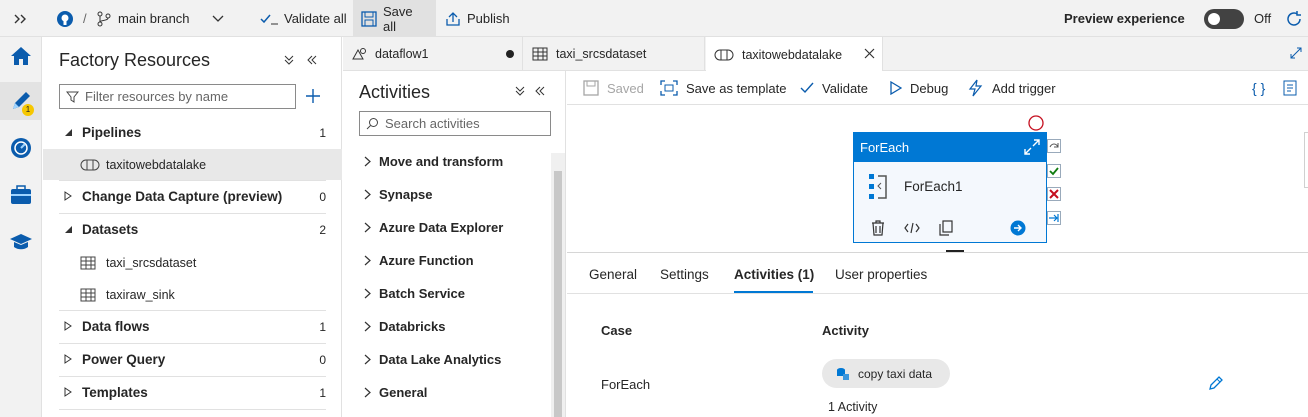  I want to click on tab-activities: Activities (1), so click(774, 274).